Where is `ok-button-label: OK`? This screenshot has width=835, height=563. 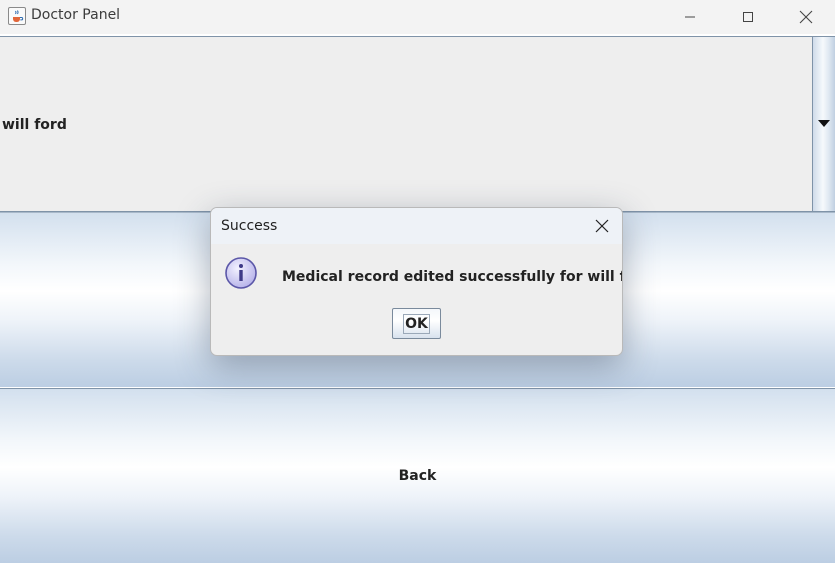 ok-button-label: OK is located at coordinates (416, 323).